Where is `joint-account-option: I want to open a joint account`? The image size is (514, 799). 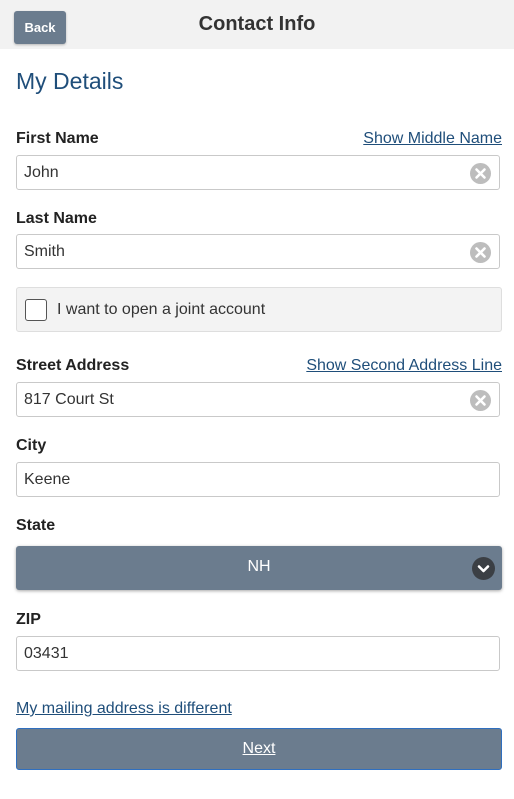 joint-account-option: I want to open a joint account is located at coordinates (259, 309).